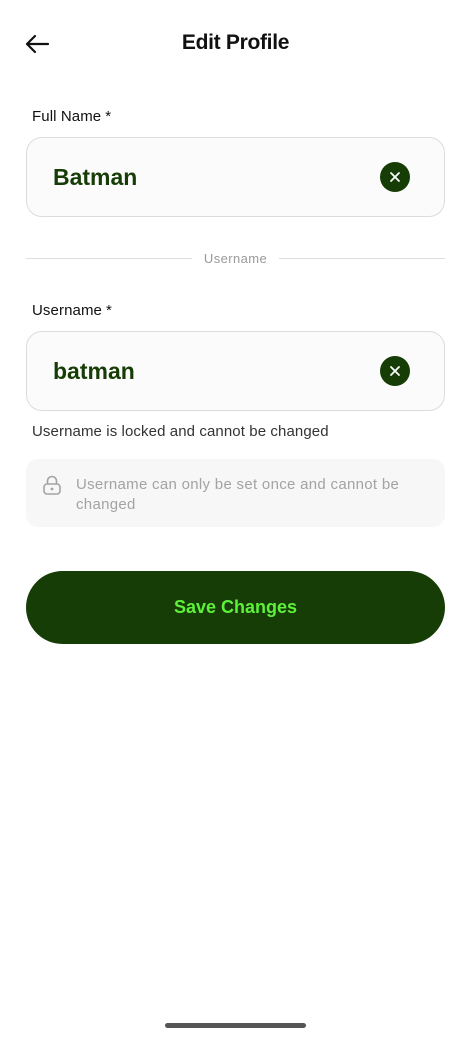 This screenshot has height=1042, width=471. I want to click on lock-icon, so click(52, 485).